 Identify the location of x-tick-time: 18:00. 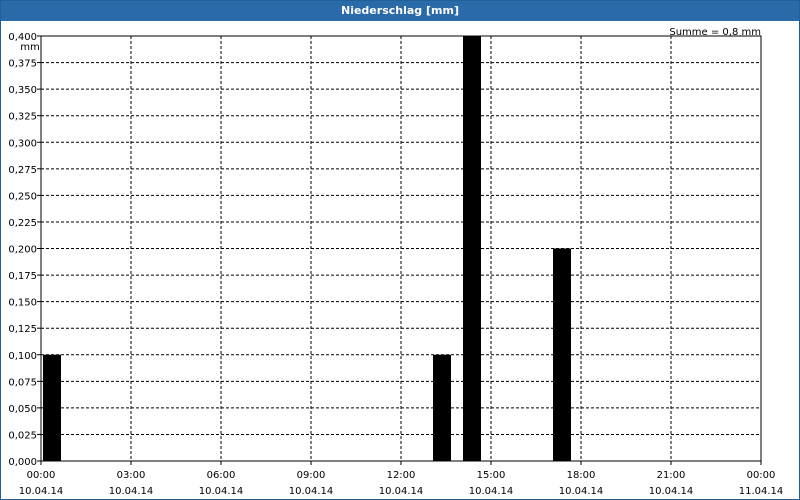
(581, 475).